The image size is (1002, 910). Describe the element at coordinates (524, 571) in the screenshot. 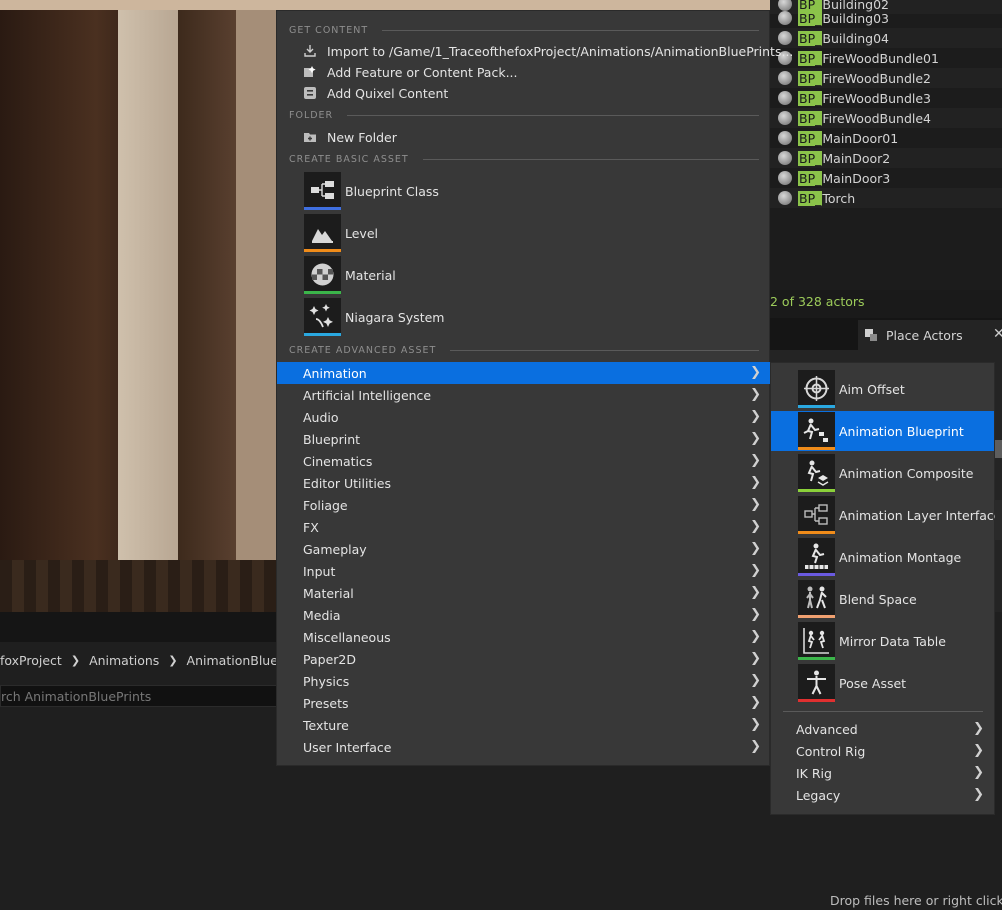

I see `submenu-input: Input ❯` at that location.